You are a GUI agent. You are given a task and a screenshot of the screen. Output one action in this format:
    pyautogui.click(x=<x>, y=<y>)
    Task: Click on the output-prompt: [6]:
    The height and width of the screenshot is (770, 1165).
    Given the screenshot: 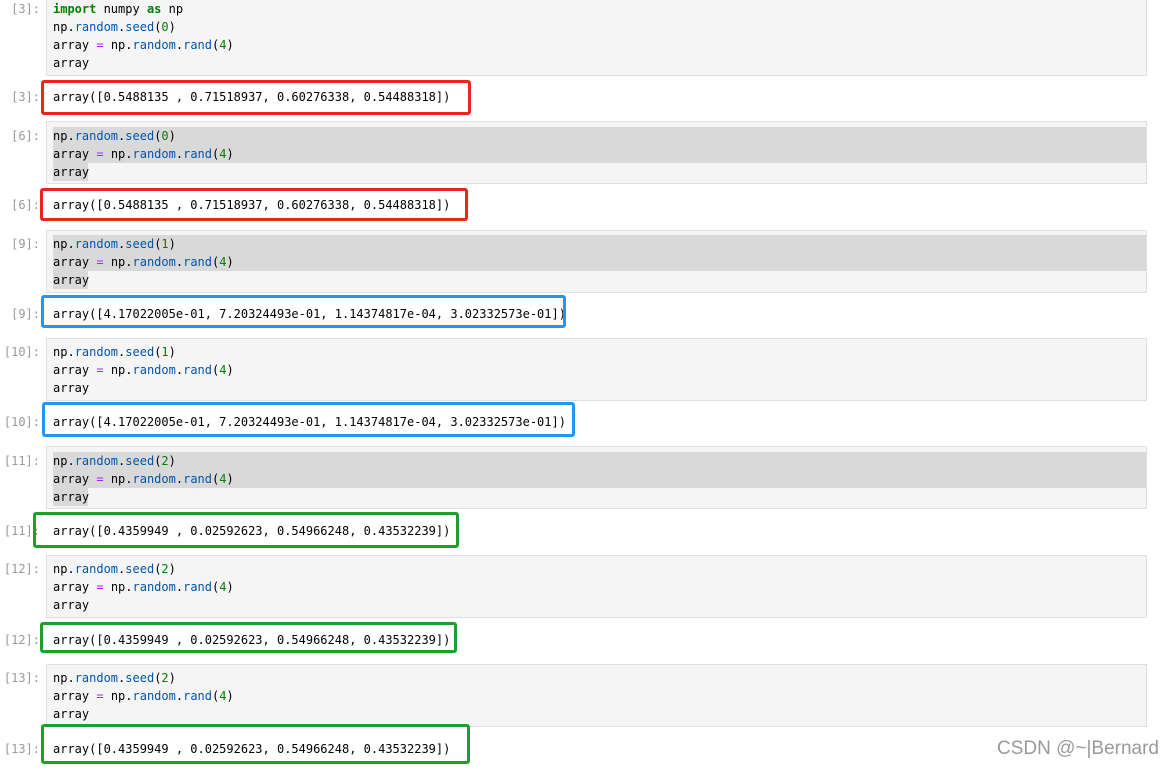 What is the action you would take?
    pyautogui.click(x=25, y=205)
    